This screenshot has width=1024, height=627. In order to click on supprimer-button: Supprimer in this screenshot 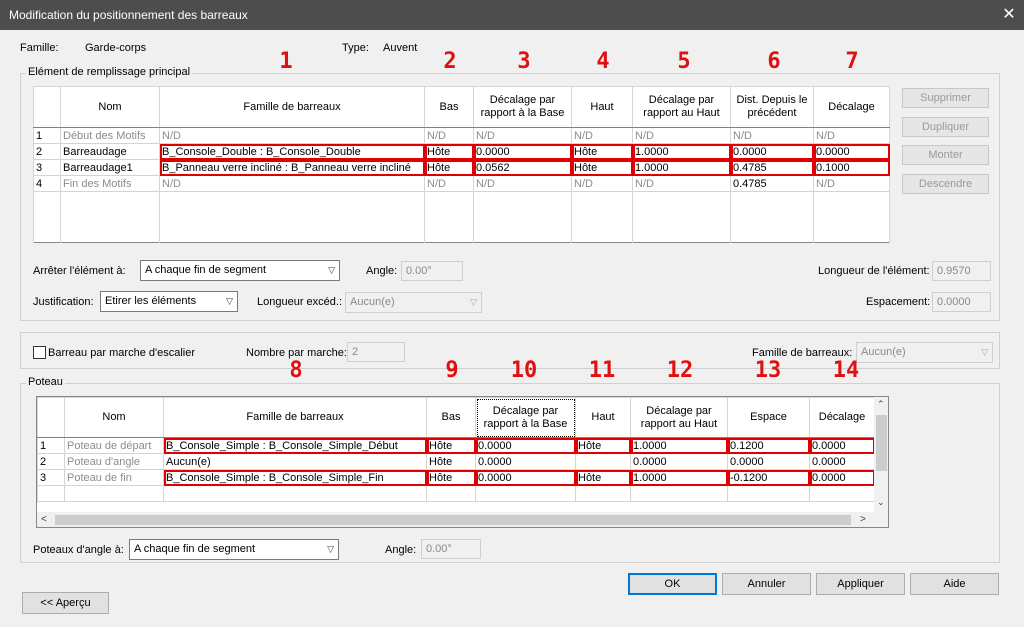, I will do `click(945, 98)`.